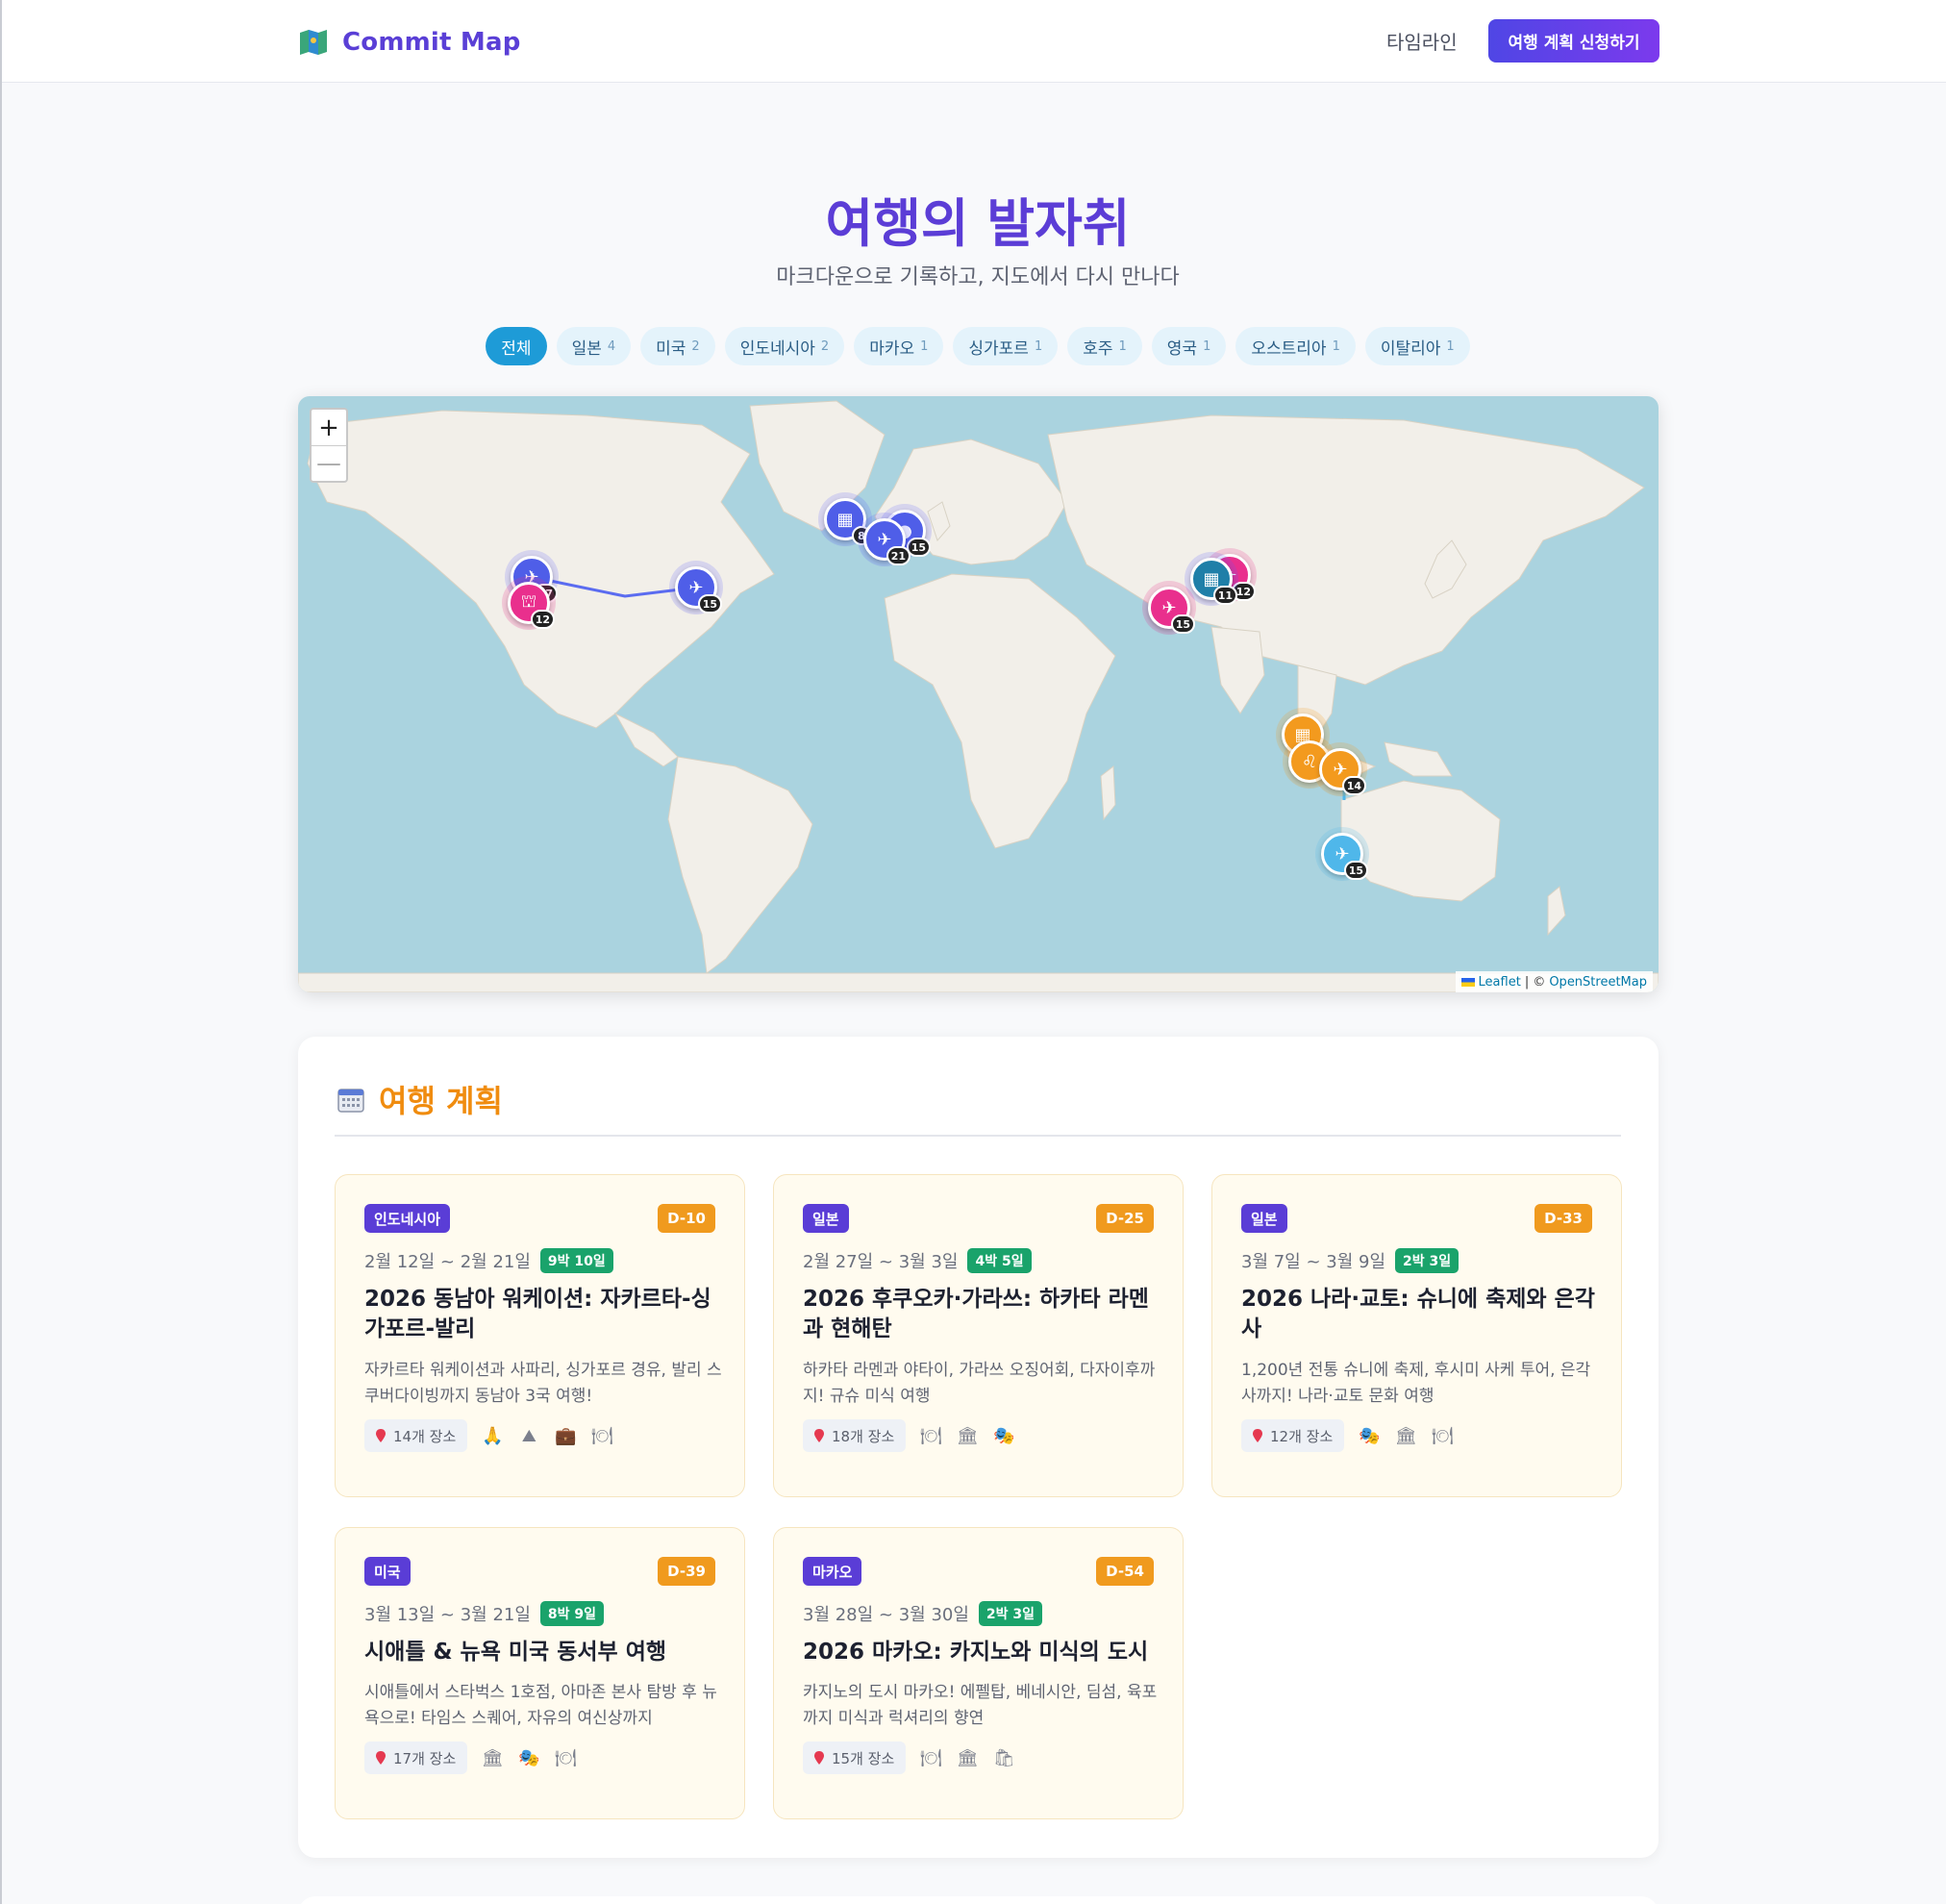 The image size is (1946, 1904). I want to click on country-badge: 마카오, so click(832, 1571).